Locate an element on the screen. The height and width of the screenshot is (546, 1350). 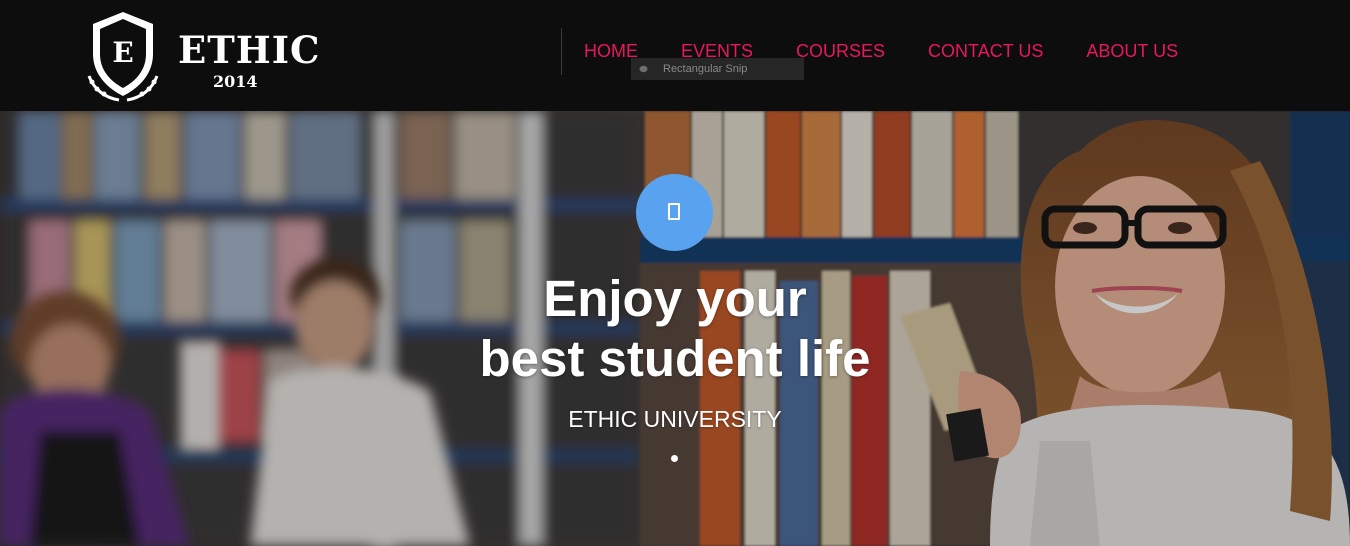
brand-year: 2014 is located at coordinates (235, 81).